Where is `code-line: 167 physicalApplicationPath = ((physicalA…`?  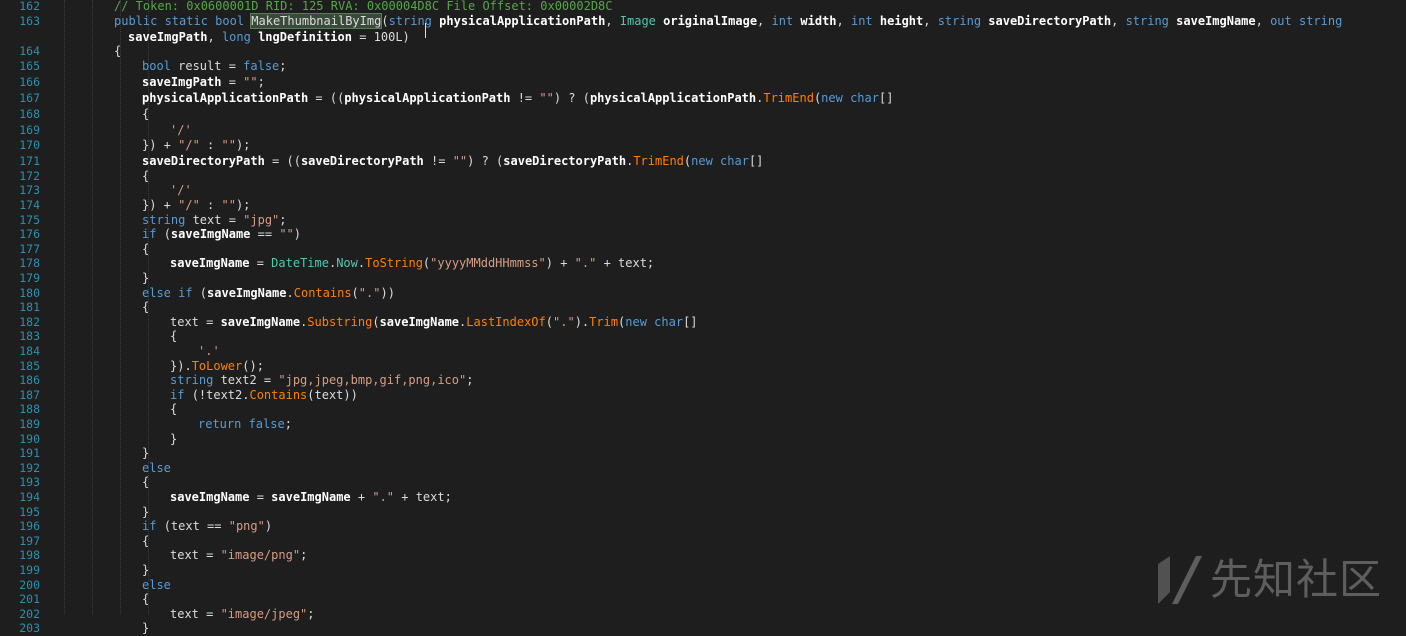 code-line: 167 physicalApplicationPath = ((physicalA… is located at coordinates (703, 98).